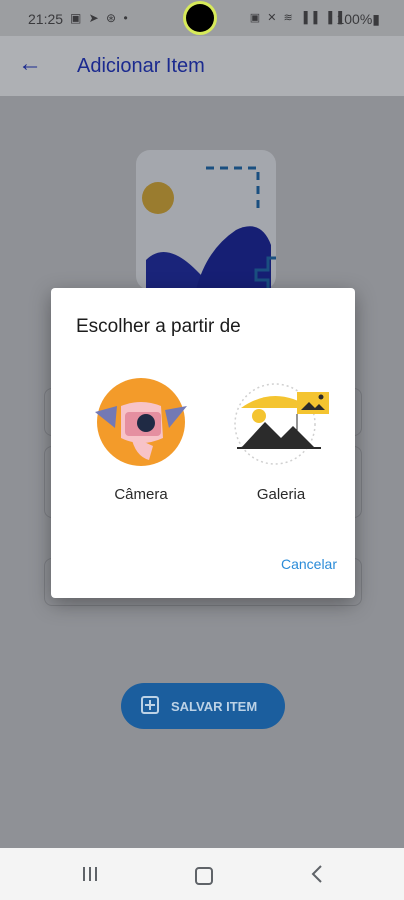  What do you see at coordinates (358, 19) in the screenshot?
I see `battery-indicator: 100%▮` at bounding box center [358, 19].